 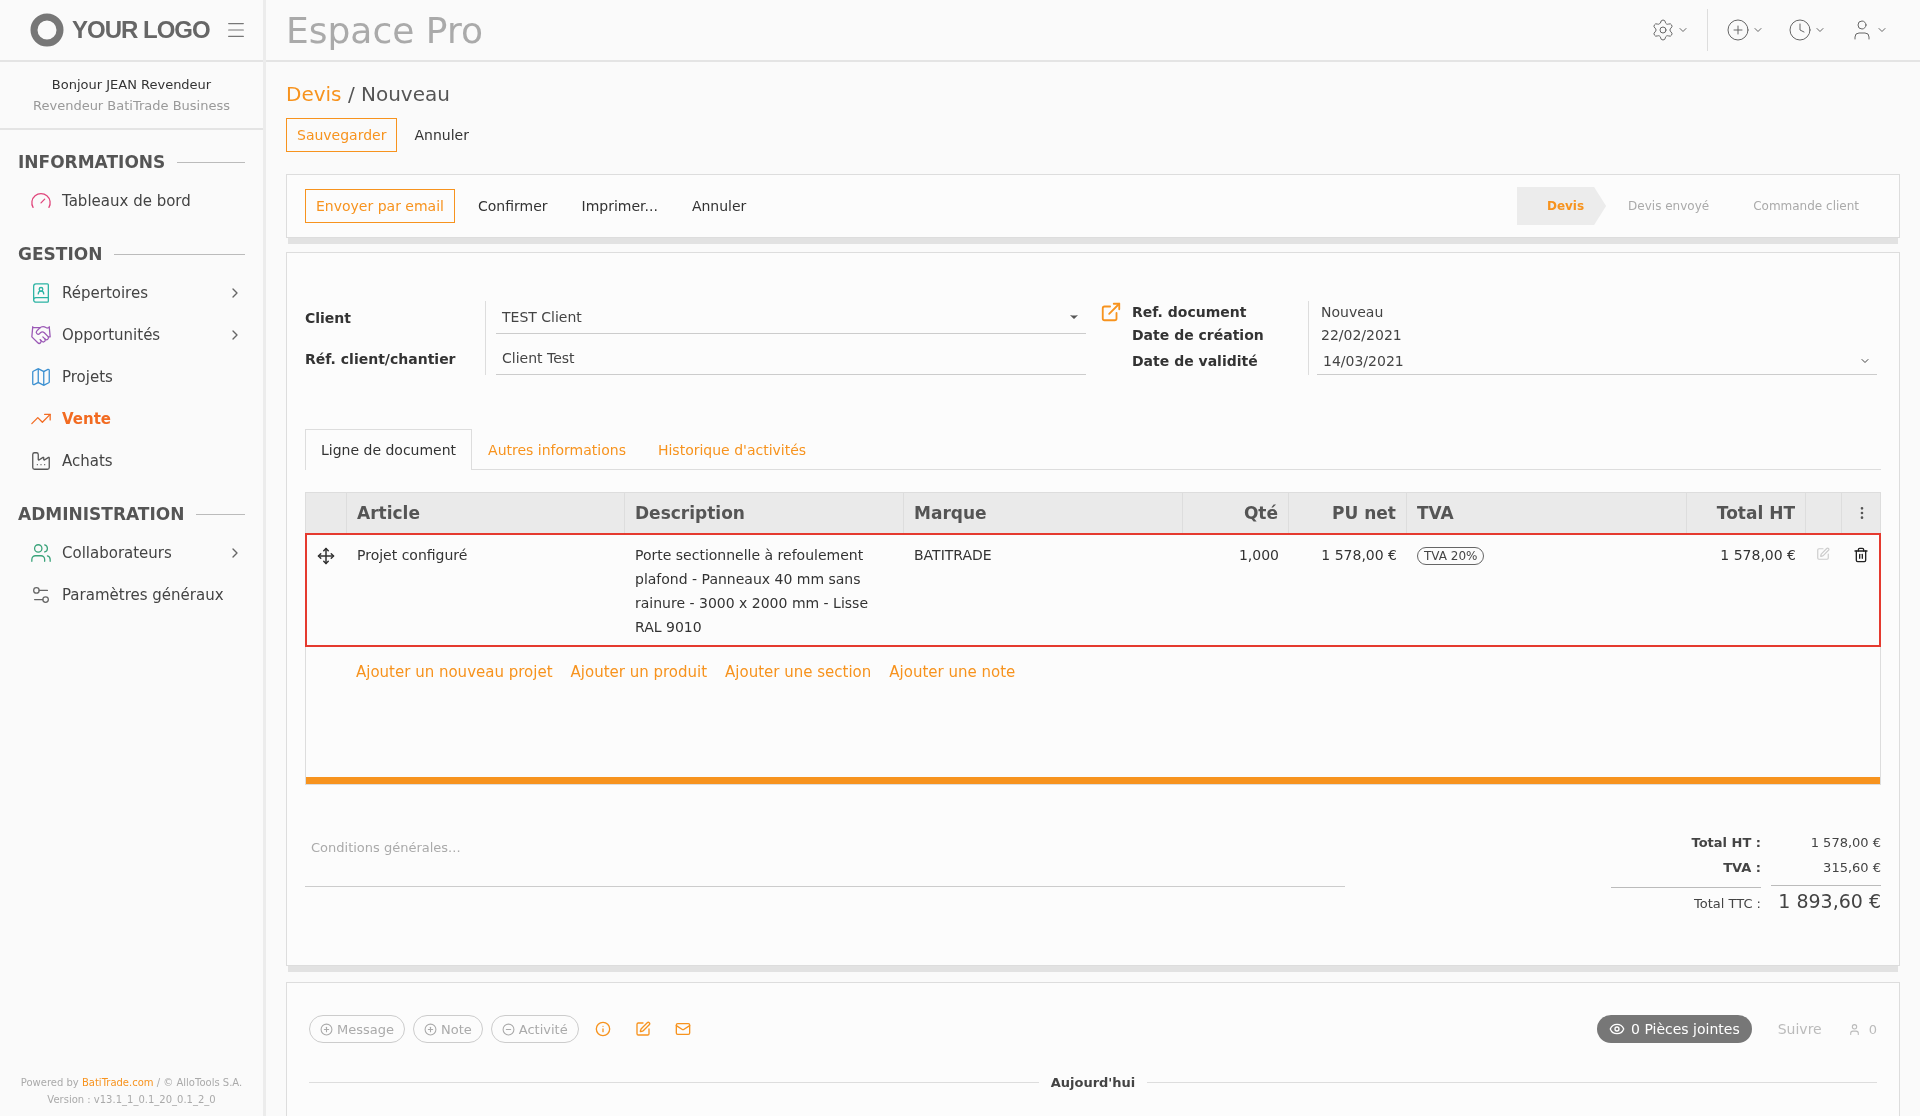 What do you see at coordinates (131, 335) in the screenshot?
I see `sidebar-item: Opportunités` at bounding box center [131, 335].